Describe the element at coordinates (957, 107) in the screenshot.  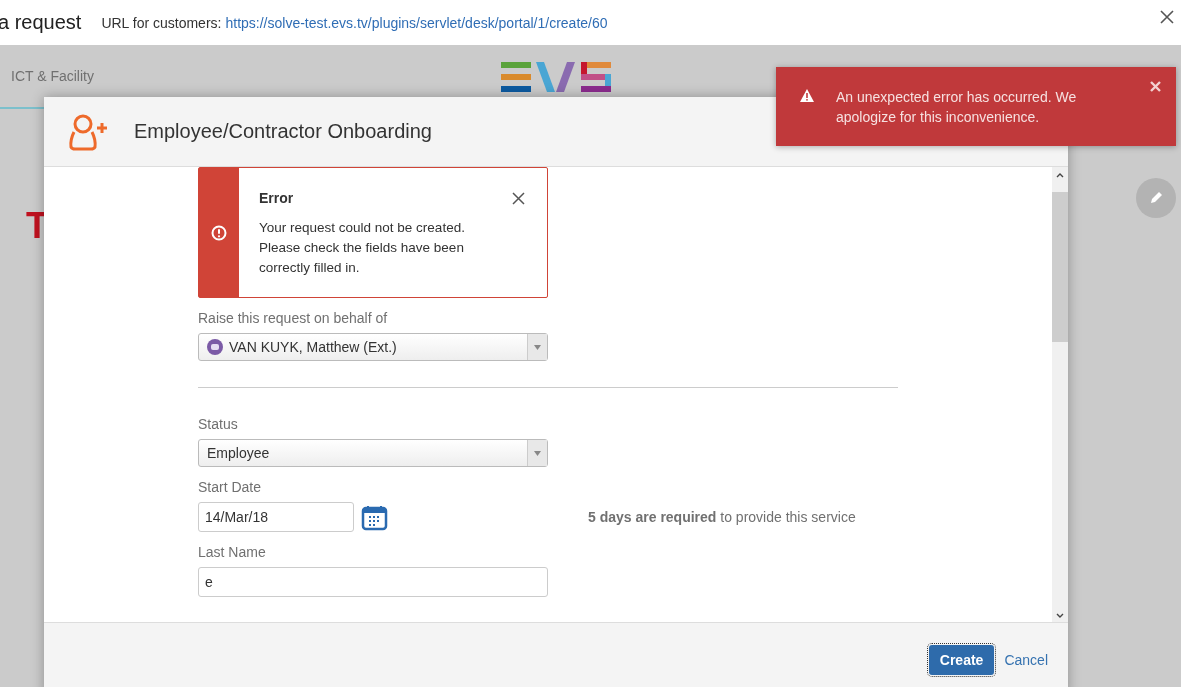
I see `toast-message: An unexpected error has occurred. We apologize for this inconvenience.` at that location.